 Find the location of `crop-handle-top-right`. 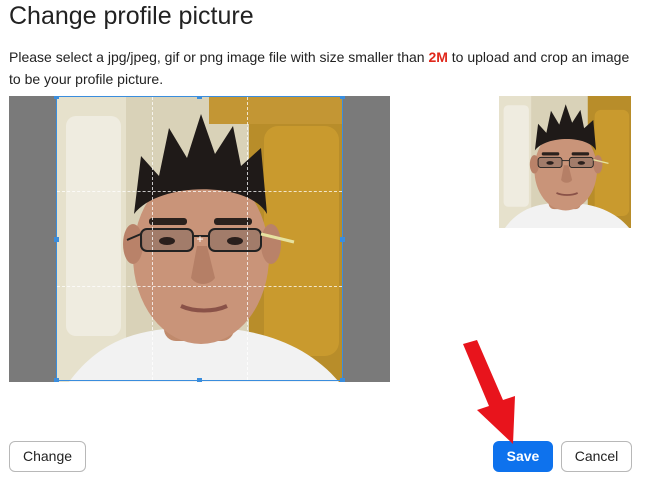

crop-handle-top-right is located at coordinates (342, 97).